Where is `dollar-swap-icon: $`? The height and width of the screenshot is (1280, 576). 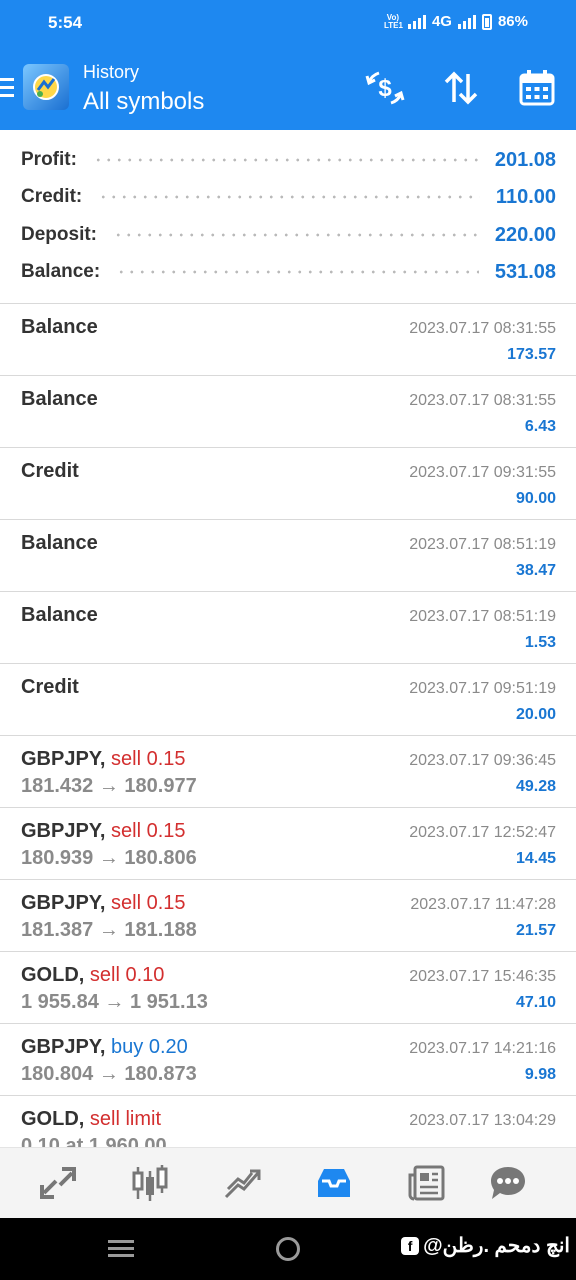
dollar-swap-icon: $ is located at coordinates (385, 88).